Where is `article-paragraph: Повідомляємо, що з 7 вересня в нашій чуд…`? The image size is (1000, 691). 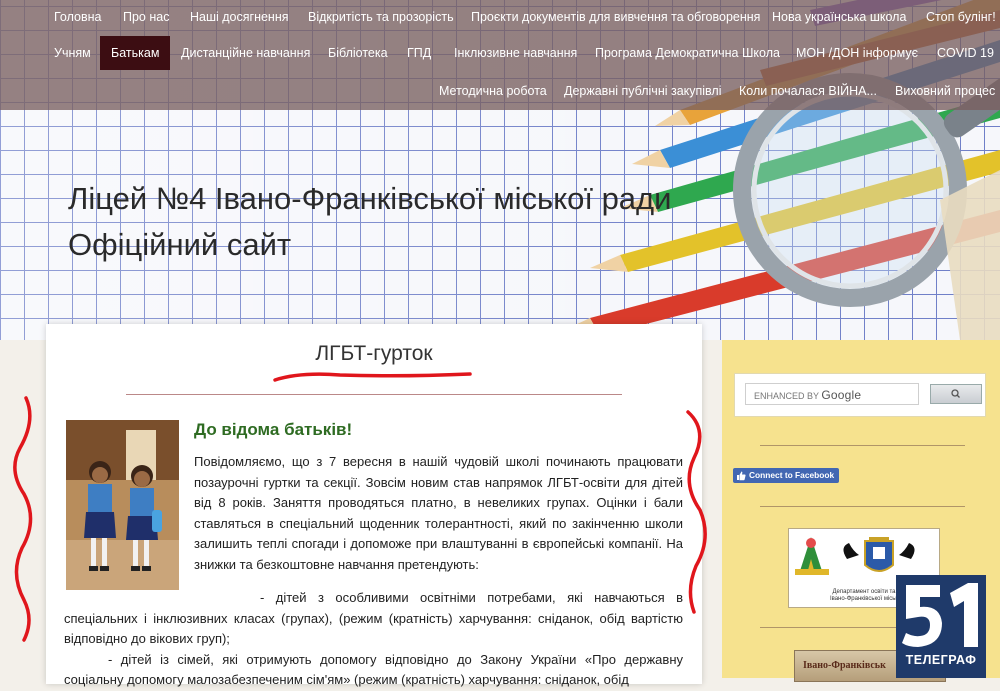 article-paragraph: Повідомляємо, що з 7 вересня в нашій чуд… is located at coordinates (438, 514).